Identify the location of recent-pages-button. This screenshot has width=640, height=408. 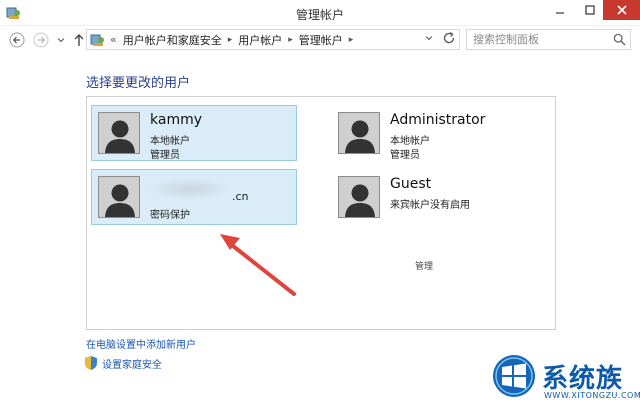
(61, 40).